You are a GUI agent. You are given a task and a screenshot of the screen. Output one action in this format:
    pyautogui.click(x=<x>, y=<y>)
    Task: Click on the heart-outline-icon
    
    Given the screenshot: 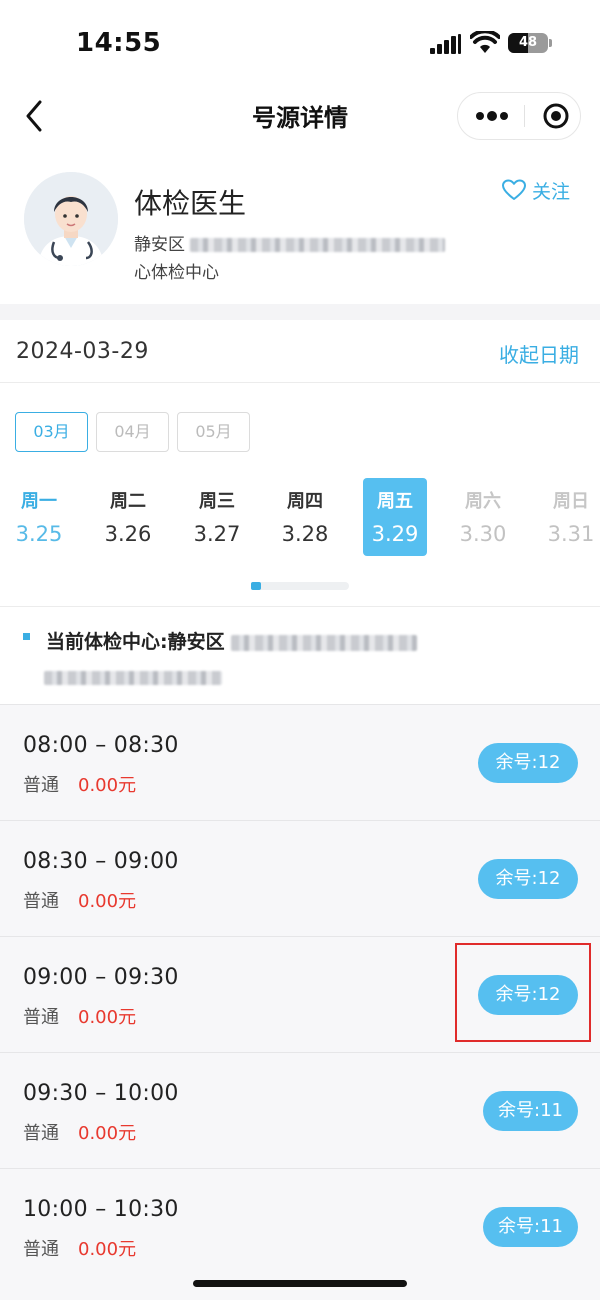 What is the action you would take?
    pyautogui.click(x=514, y=189)
    